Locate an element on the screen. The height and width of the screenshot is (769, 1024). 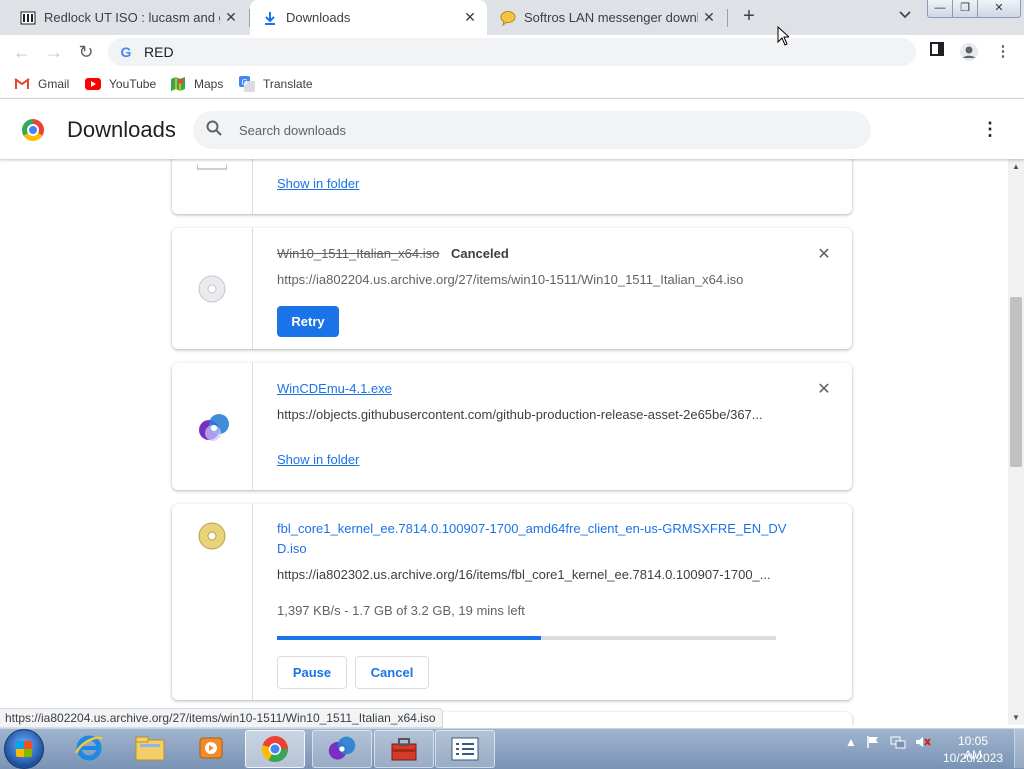
file-name-link: WinCDEmu-4.1.exe is located at coordinates (334, 388).